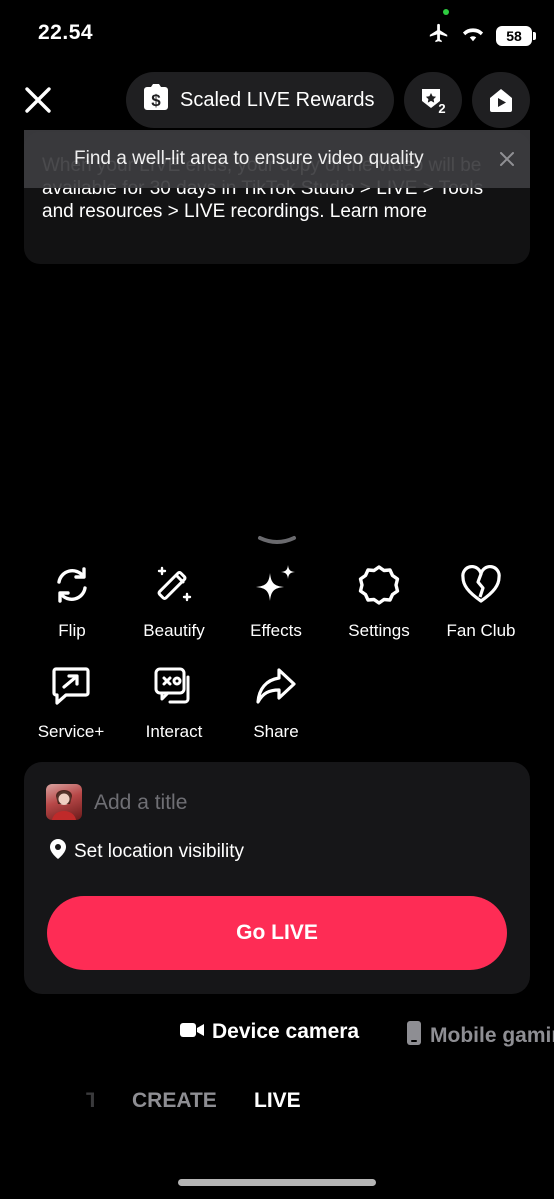 This screenshot has width=554, height=1199. I want to click on effects-button: Effects, so click(276, 602).